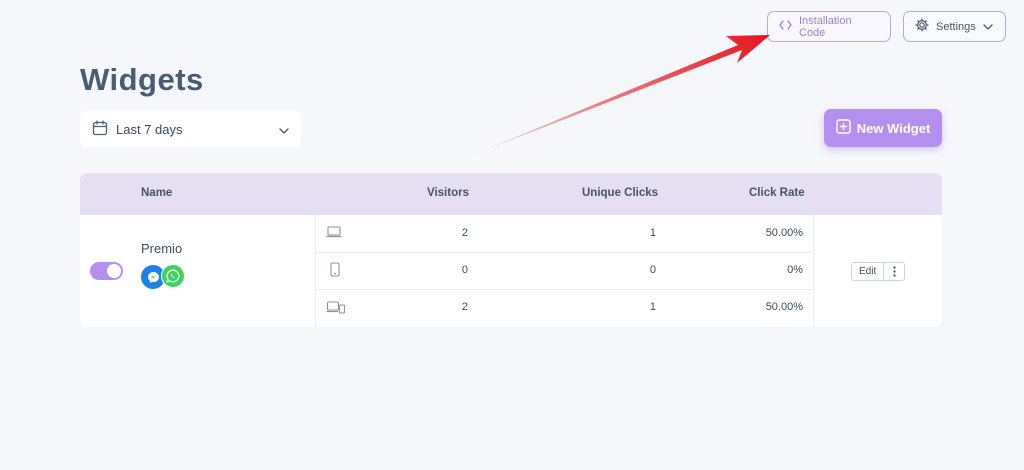 The image size is (1024, 470). What do you see at coordinates (564, 307) in the screenshot?
I see `table-row-all-devices: 2 1 50.00%` at bounding box center [564, 307].